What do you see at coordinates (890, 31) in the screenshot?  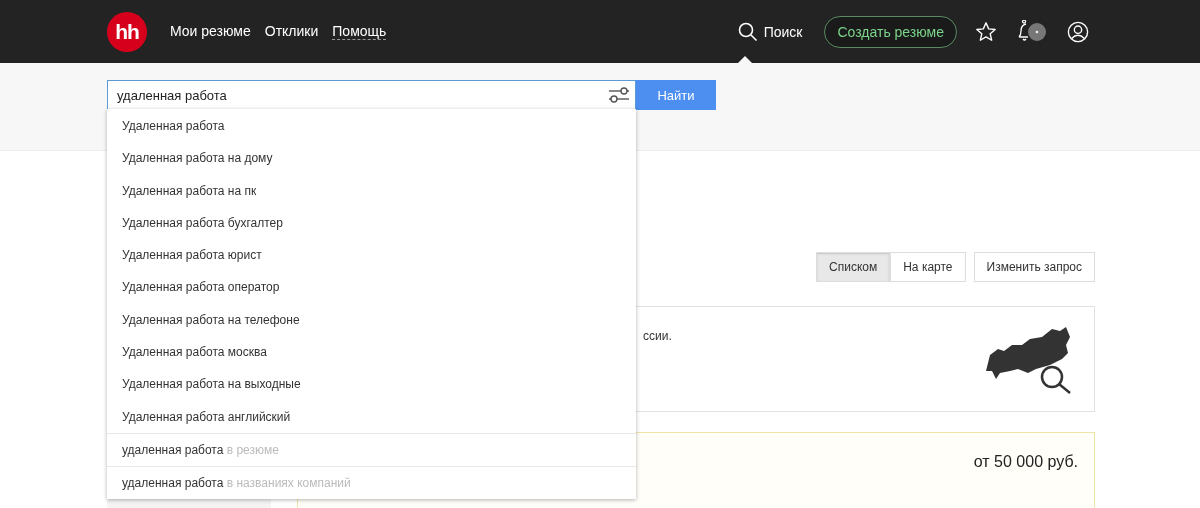 I see `create-resume-button: Создать резюме` at bounding box center [890, 31].